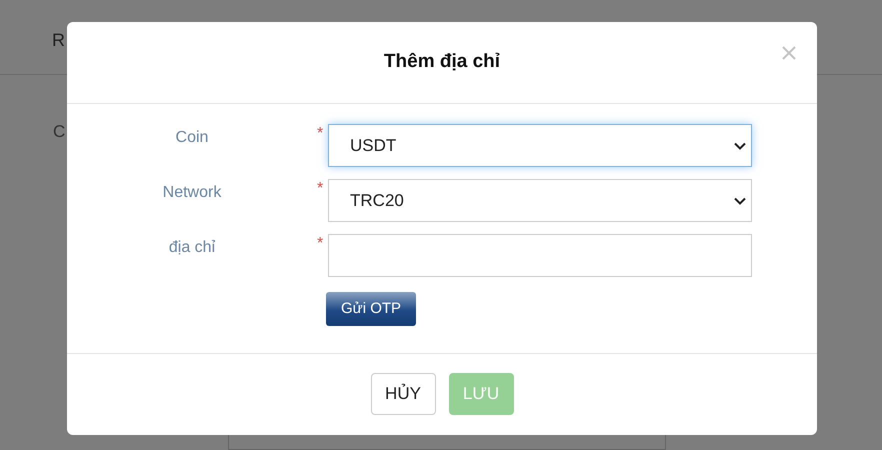 Image resolution: width=882 pixels, height=450 pixels. What do you see at coordinates (789, 53) in the screenshot?
I see `close-icon` at bounding box center [789, 53].